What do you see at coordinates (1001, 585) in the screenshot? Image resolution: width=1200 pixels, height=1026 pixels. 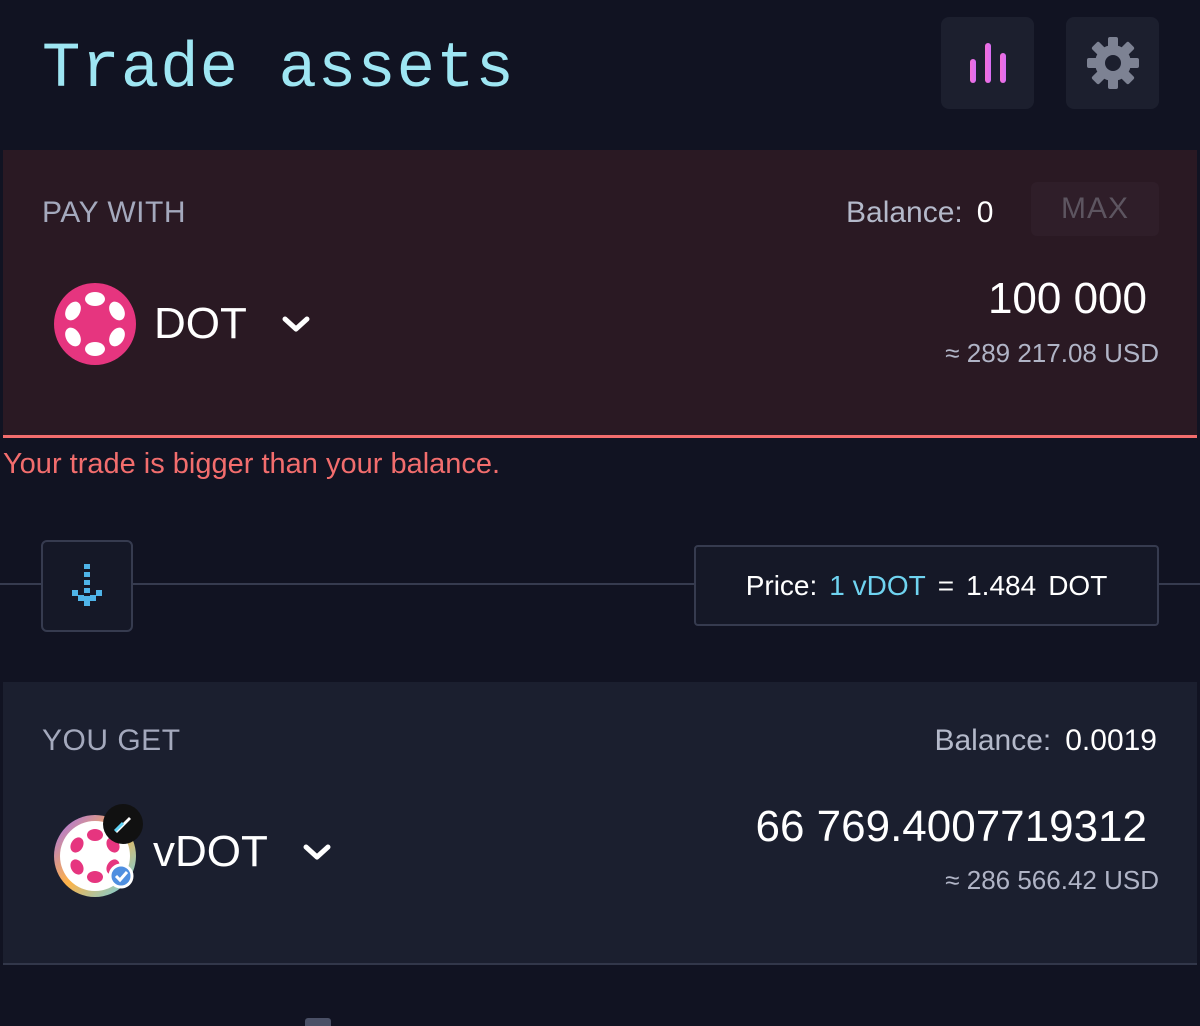 I see `price-value: 1.484` at bounding box center [1001, 585].